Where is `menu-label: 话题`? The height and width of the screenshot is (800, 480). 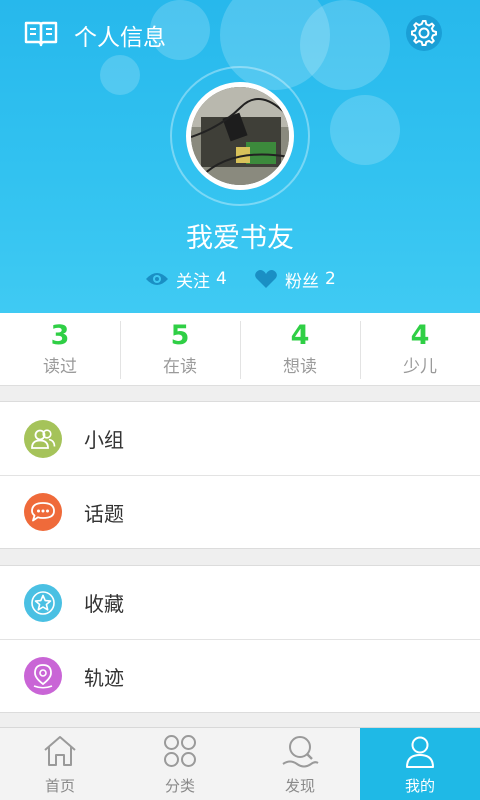 menu-label: 话题 is located at coordinates (104, 513).